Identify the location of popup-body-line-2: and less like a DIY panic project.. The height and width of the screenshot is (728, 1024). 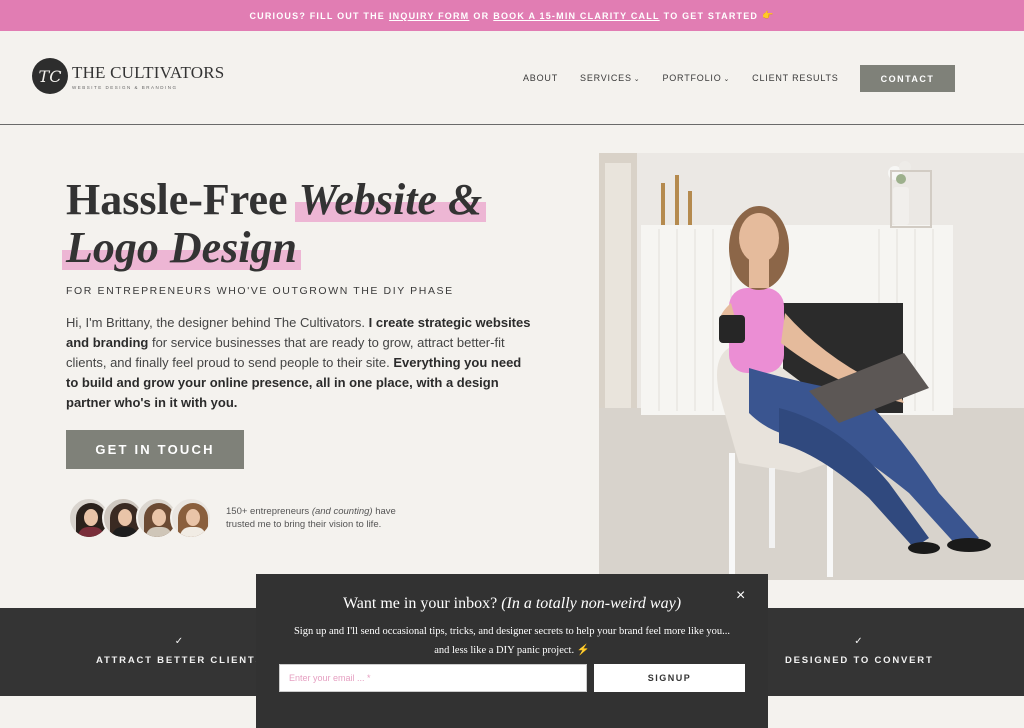
(504, 650).